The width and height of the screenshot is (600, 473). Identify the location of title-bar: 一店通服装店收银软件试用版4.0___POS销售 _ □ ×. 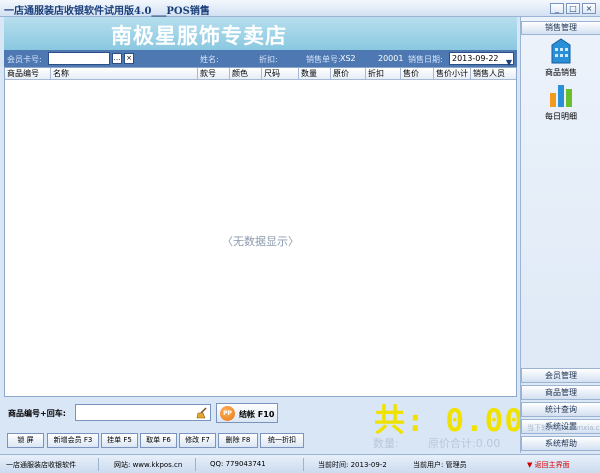
(300, 8).